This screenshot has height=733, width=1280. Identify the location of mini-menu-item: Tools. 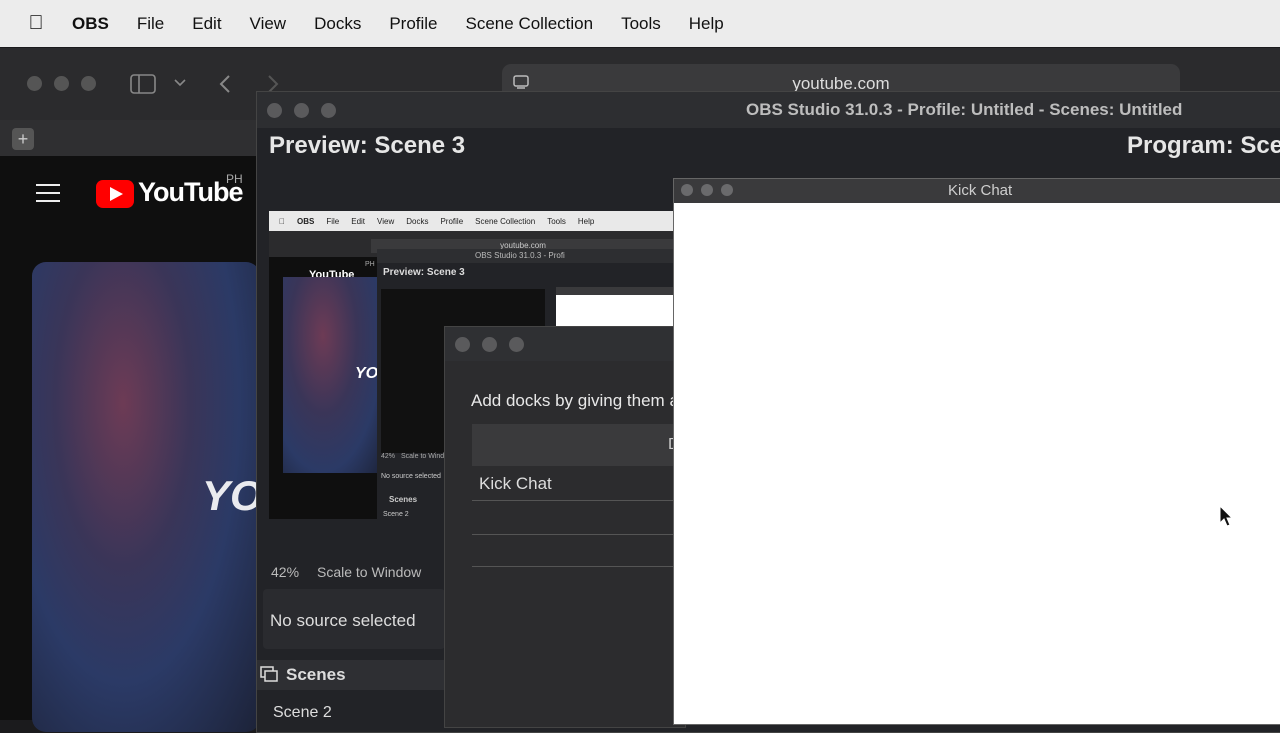
(553, 221).